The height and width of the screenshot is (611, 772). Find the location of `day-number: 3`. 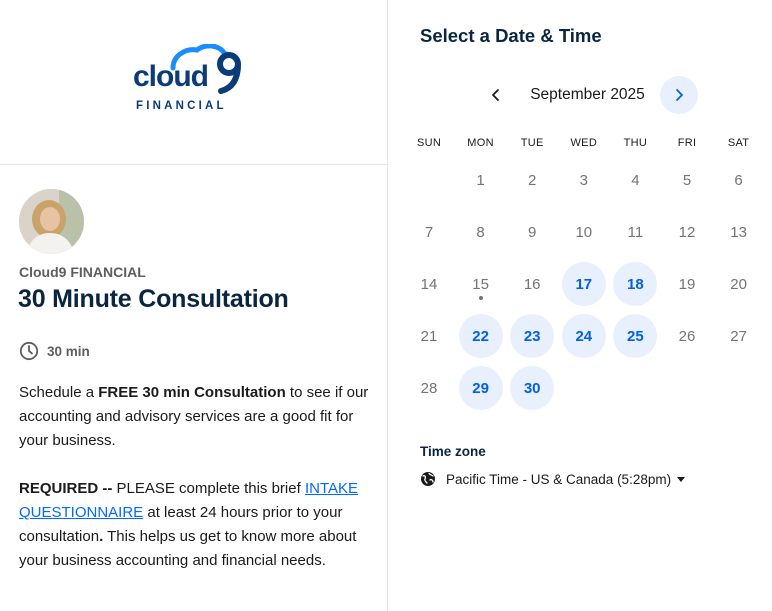

day-number: 3 is located at coordinates (583, 180).